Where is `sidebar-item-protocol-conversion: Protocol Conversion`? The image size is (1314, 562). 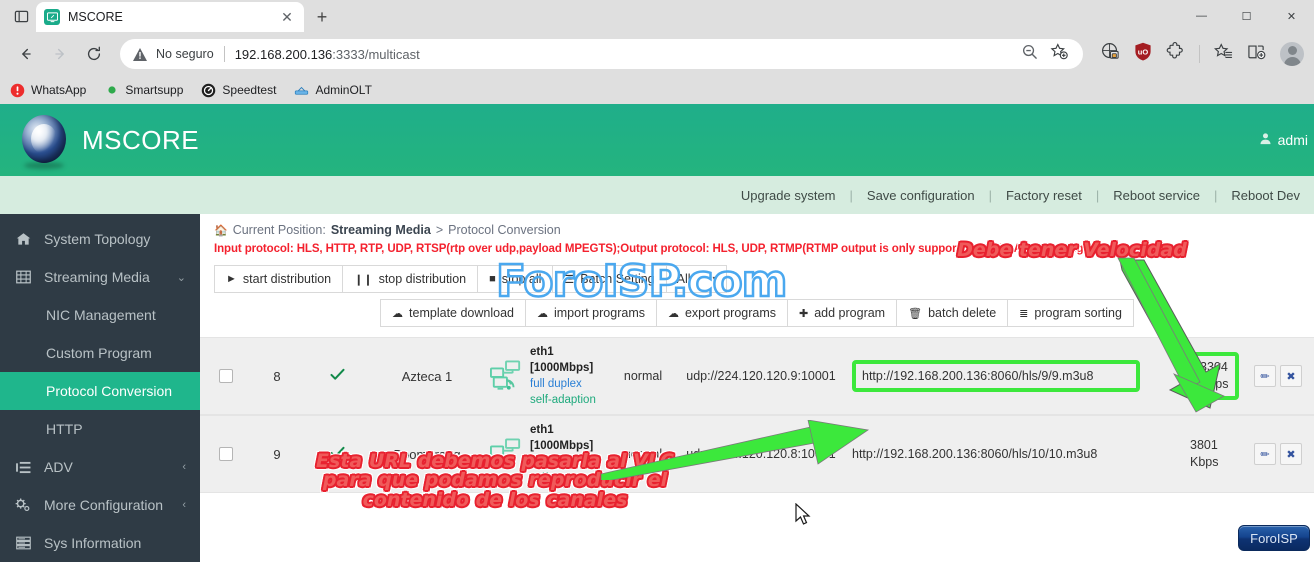 sidebar-item-protocol-conversion: Protocol Conversion is located at coordinates (100, 391).